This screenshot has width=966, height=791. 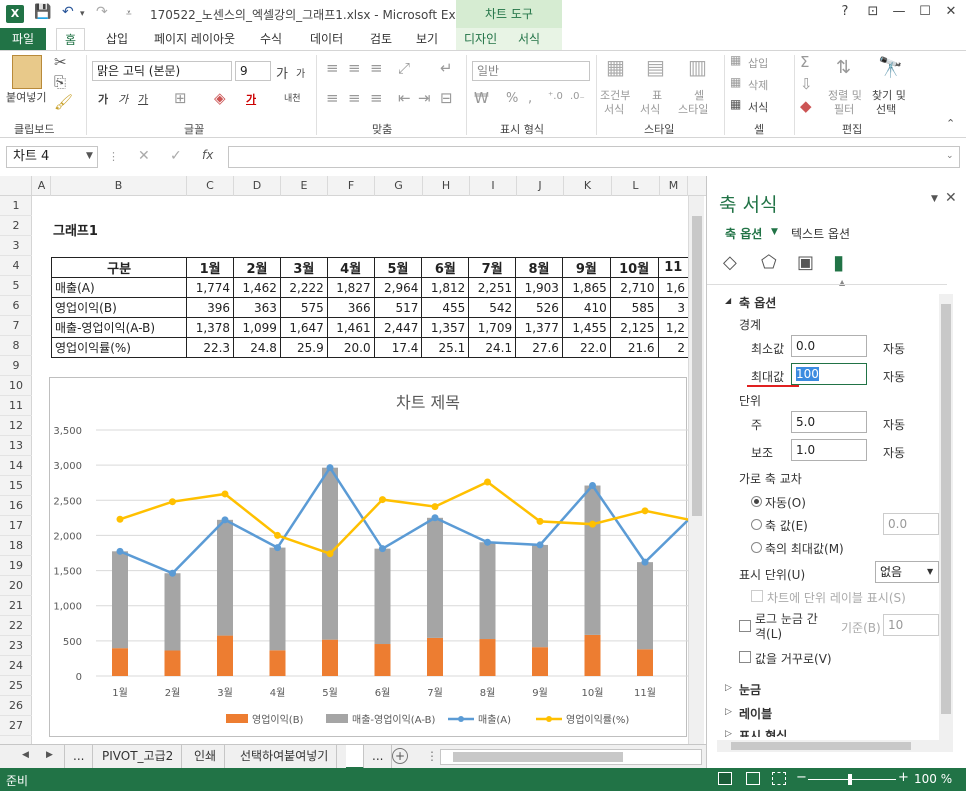 What do you see at coordinates (730, 262) in the screenshot?
I see `fill-line-icon: ◇` at bounding box center [730, 262].